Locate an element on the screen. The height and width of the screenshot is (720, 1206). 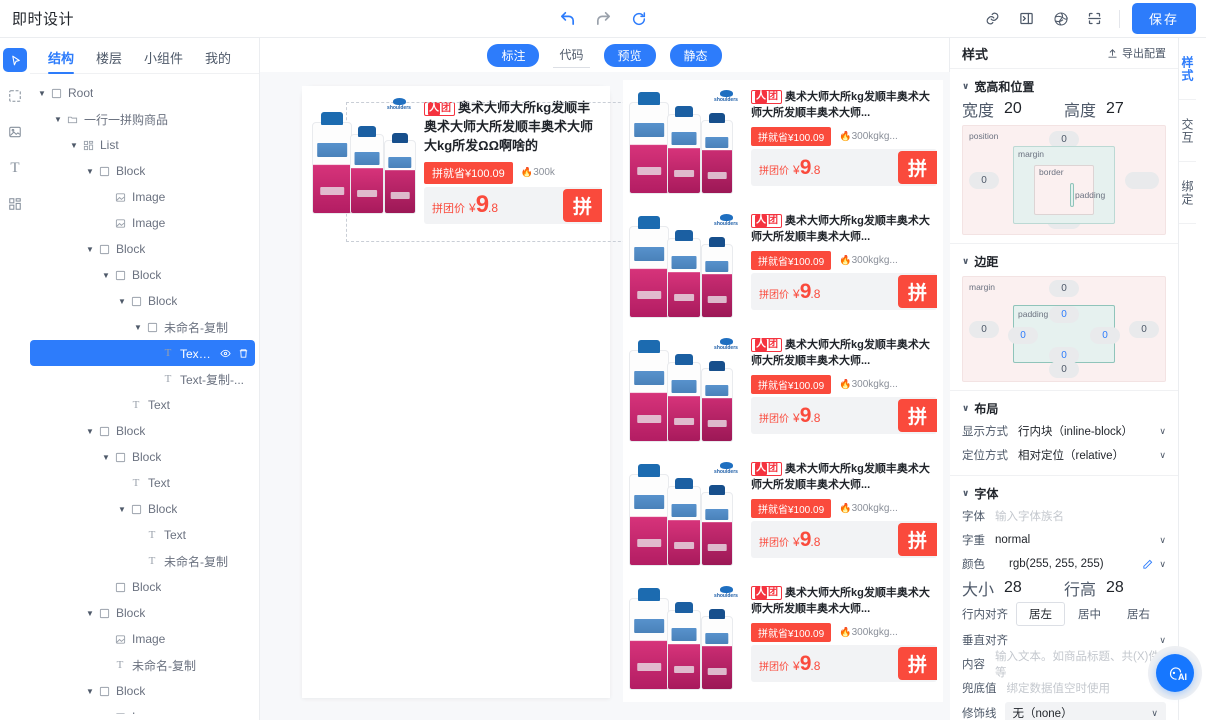
padding-right-input: 0 is located at coordinates (1105, 335).